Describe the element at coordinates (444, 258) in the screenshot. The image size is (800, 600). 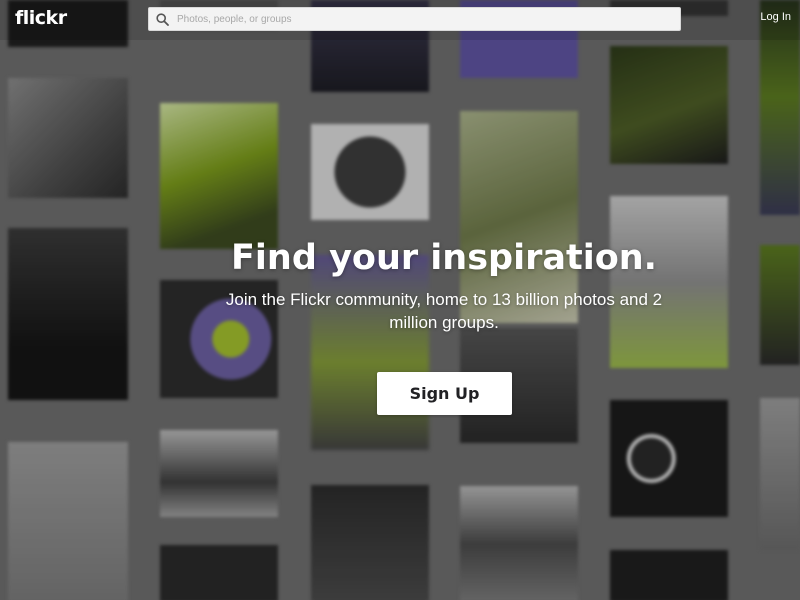
I see `hero-headline: Find your inspiration.` at that location.